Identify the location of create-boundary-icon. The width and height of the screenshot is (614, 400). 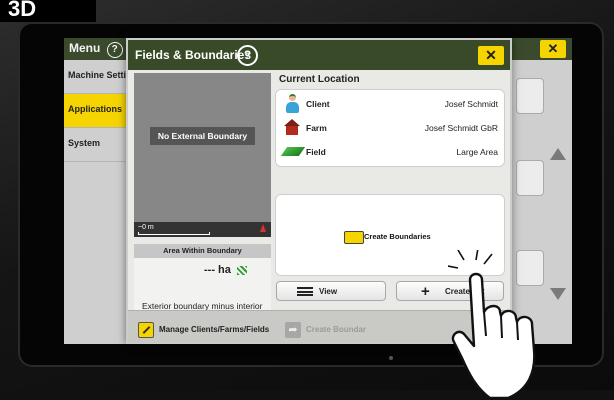
(354, 237).